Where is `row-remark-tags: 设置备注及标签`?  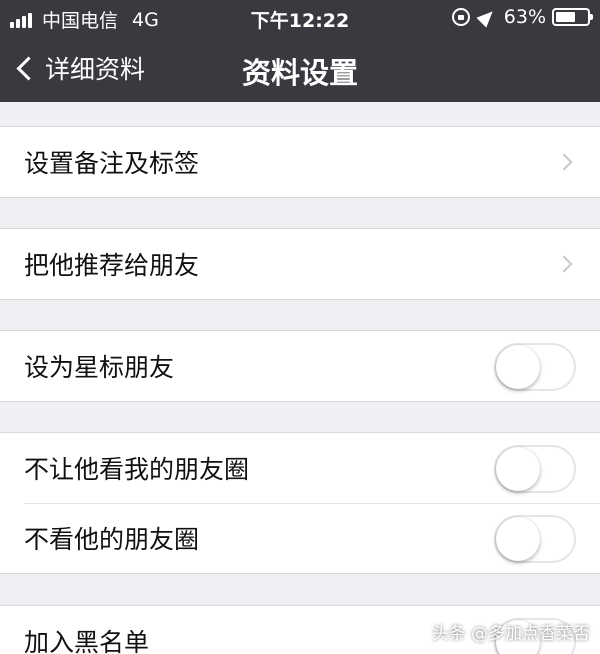
row-remark-tags: 设置备注及标签 is located at coordinates (300, 162).